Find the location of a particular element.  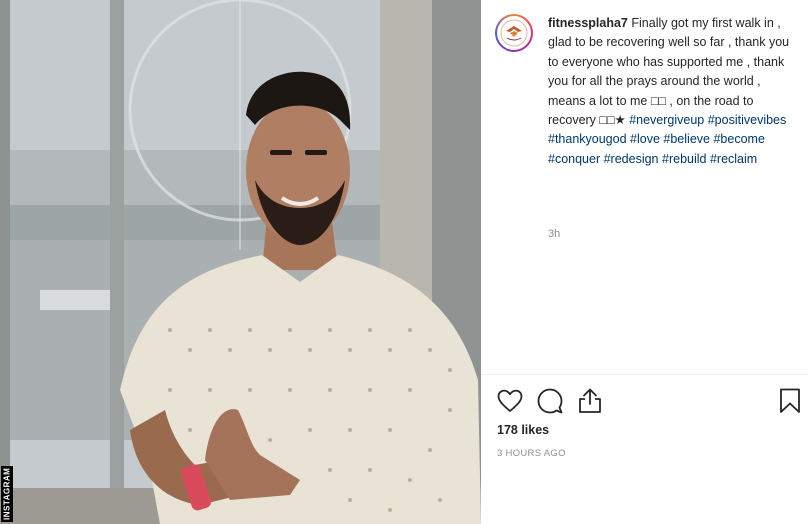

heart-icon is located at coordinates (510, 400).